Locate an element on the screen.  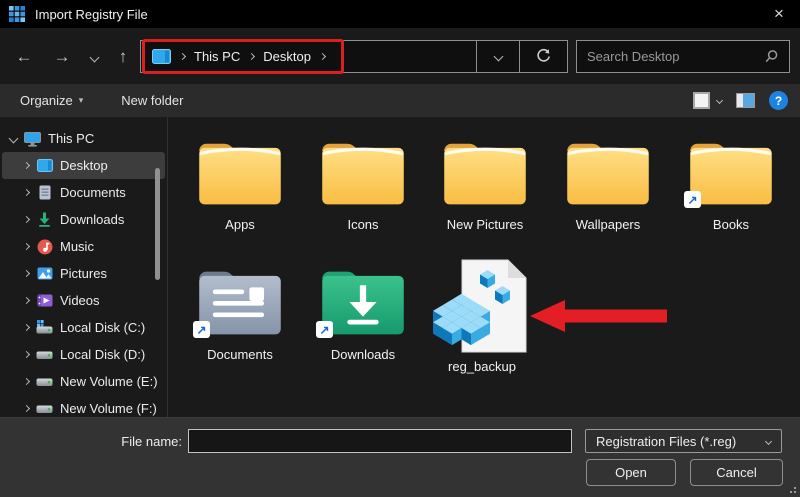
file-label: Downloads is located at coordinates (363, 354).